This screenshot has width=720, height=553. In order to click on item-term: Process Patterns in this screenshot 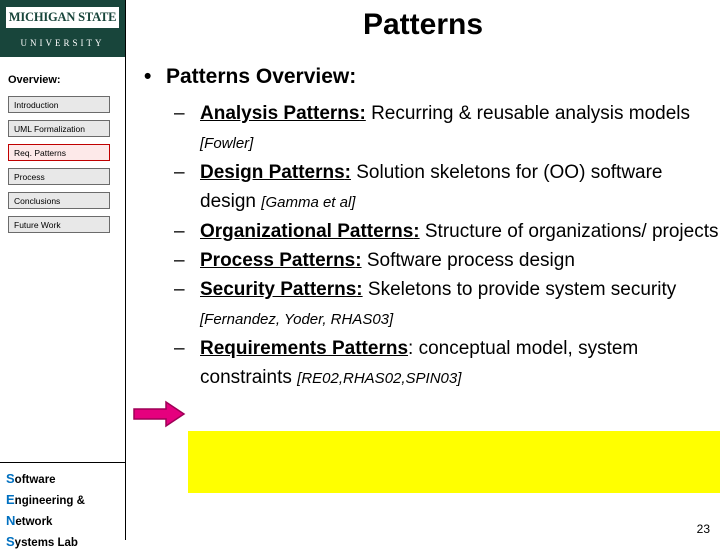, I will do `click(278, 260)`.